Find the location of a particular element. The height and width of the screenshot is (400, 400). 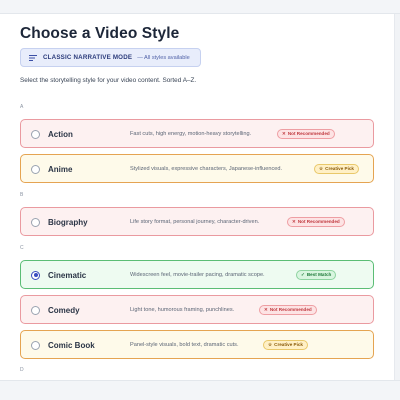

style-name: Cinematic is located at coordinates (67, 275).